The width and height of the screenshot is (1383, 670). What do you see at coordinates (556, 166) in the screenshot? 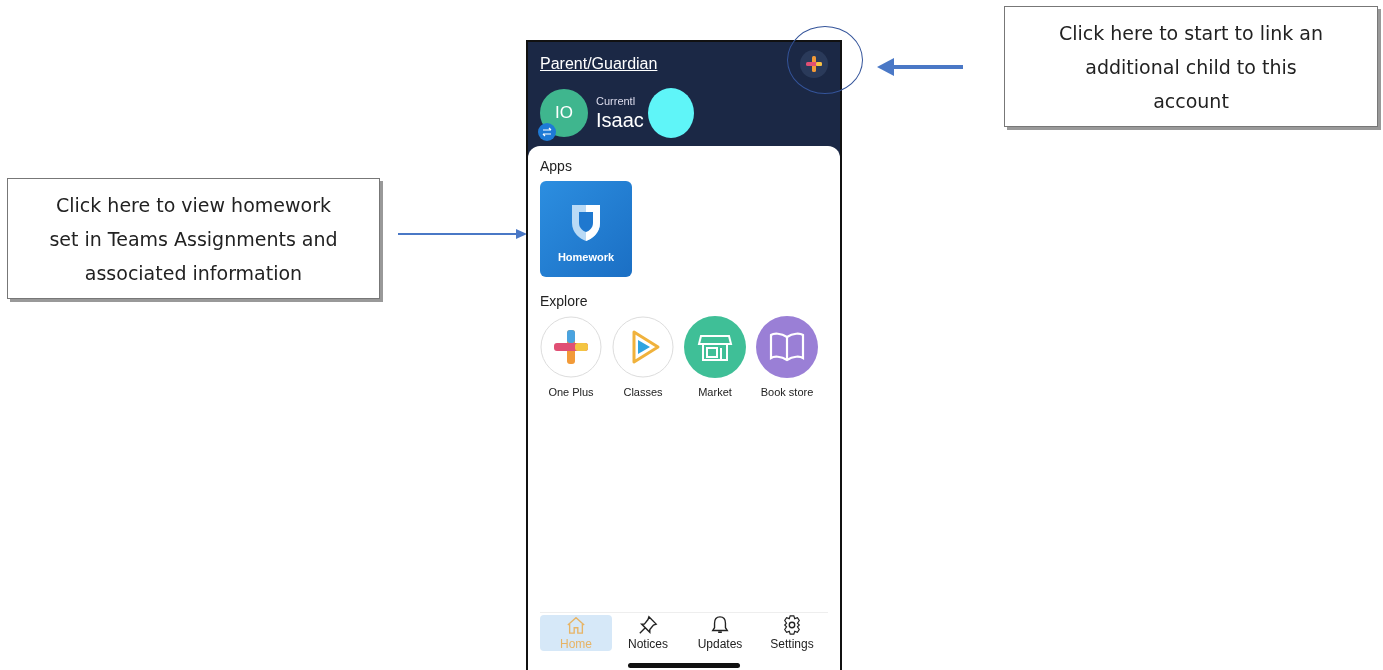
I see `section-heading: Apps` at bounding box center [556, 166].